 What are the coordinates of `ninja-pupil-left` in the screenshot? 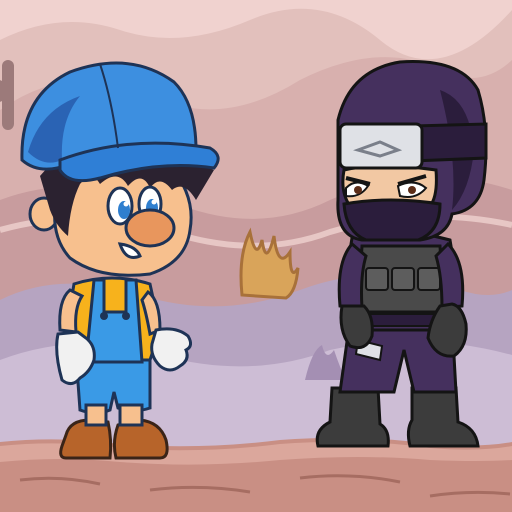 It's located at (358, 190).